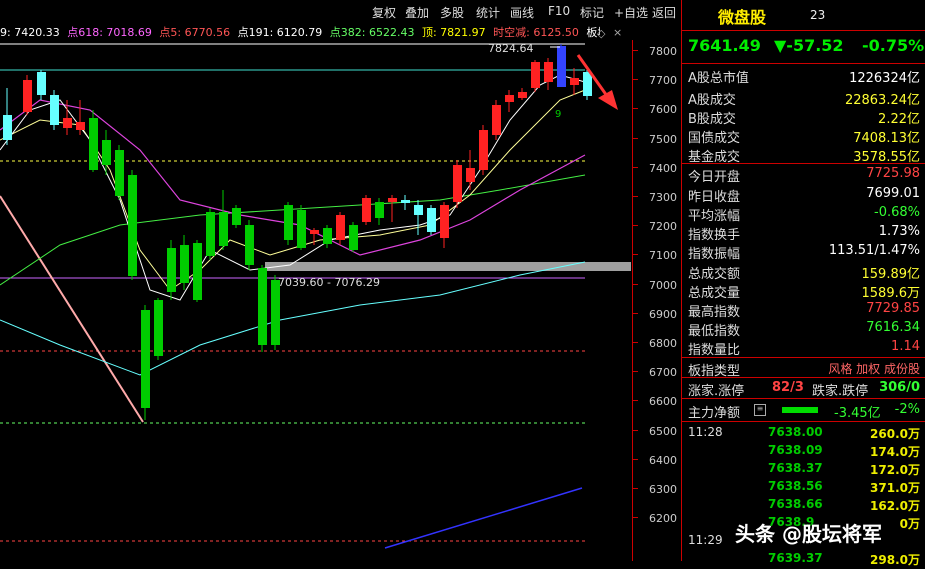  Describe the element at coordinates (795, 468) in the screenshot. I see `tick-price: 7638.37` at that location.